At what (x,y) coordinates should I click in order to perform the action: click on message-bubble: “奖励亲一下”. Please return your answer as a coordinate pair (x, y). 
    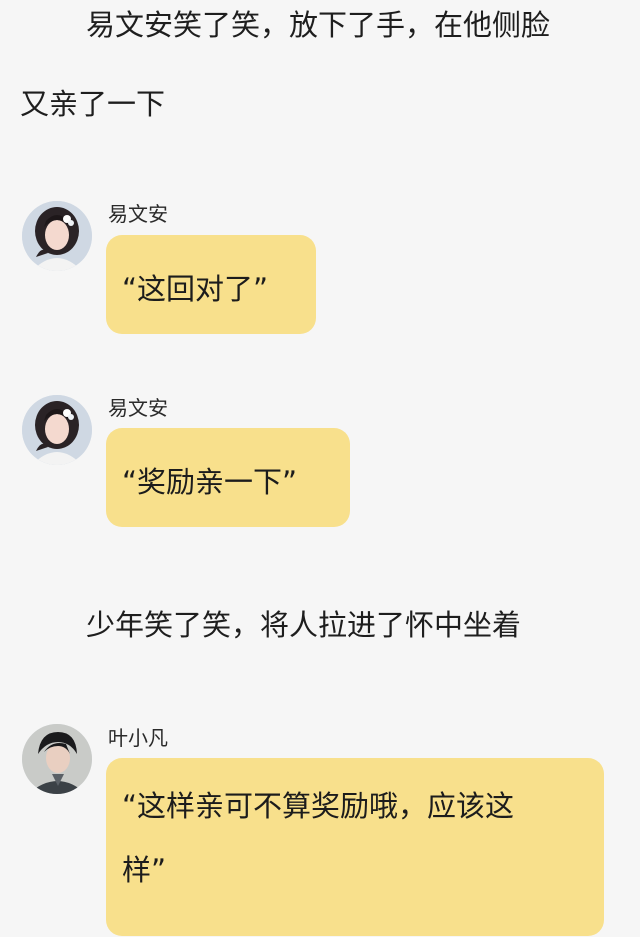
    Looking at the image, I should click on (228, 477).